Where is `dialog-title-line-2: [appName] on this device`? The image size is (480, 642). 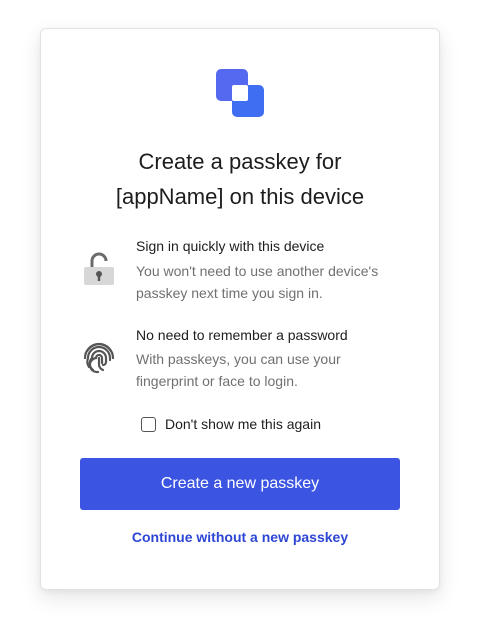 dialog-title-line-2: [appName] on this device is located at coordinates (240, 196).